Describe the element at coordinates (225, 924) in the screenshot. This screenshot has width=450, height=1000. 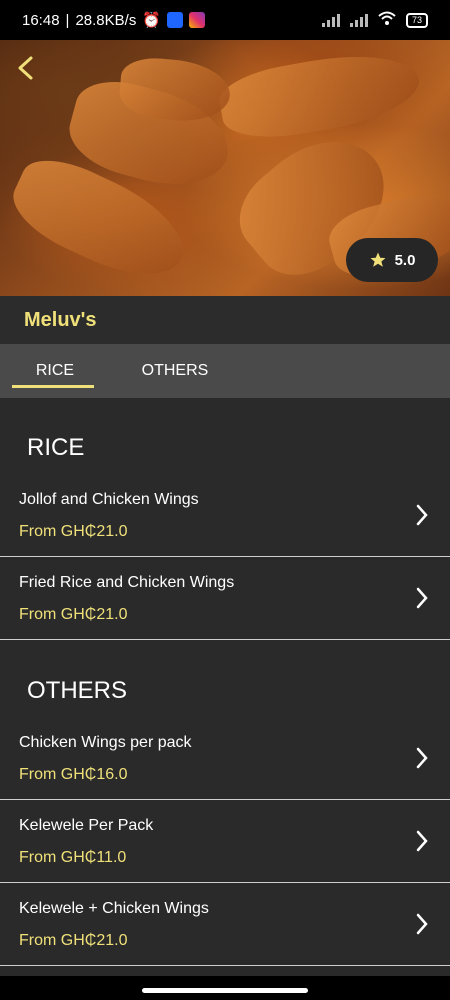
I see `menu-item: Kelewele + Chicken Wings From GH₵21.0` at that location.